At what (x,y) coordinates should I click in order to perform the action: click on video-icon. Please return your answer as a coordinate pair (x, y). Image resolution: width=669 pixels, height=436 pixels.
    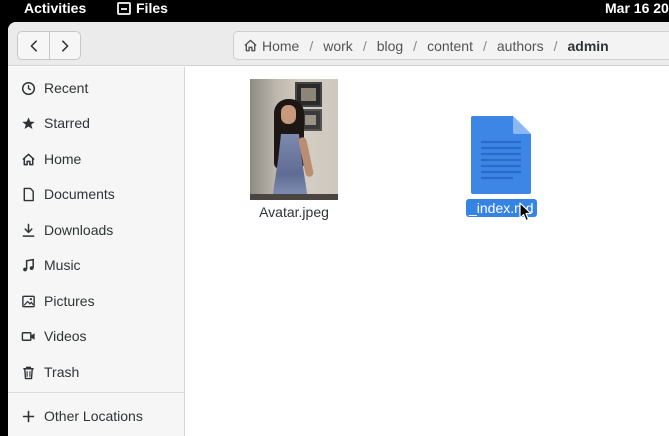
    Looking at the image, I should click on (28, 336).